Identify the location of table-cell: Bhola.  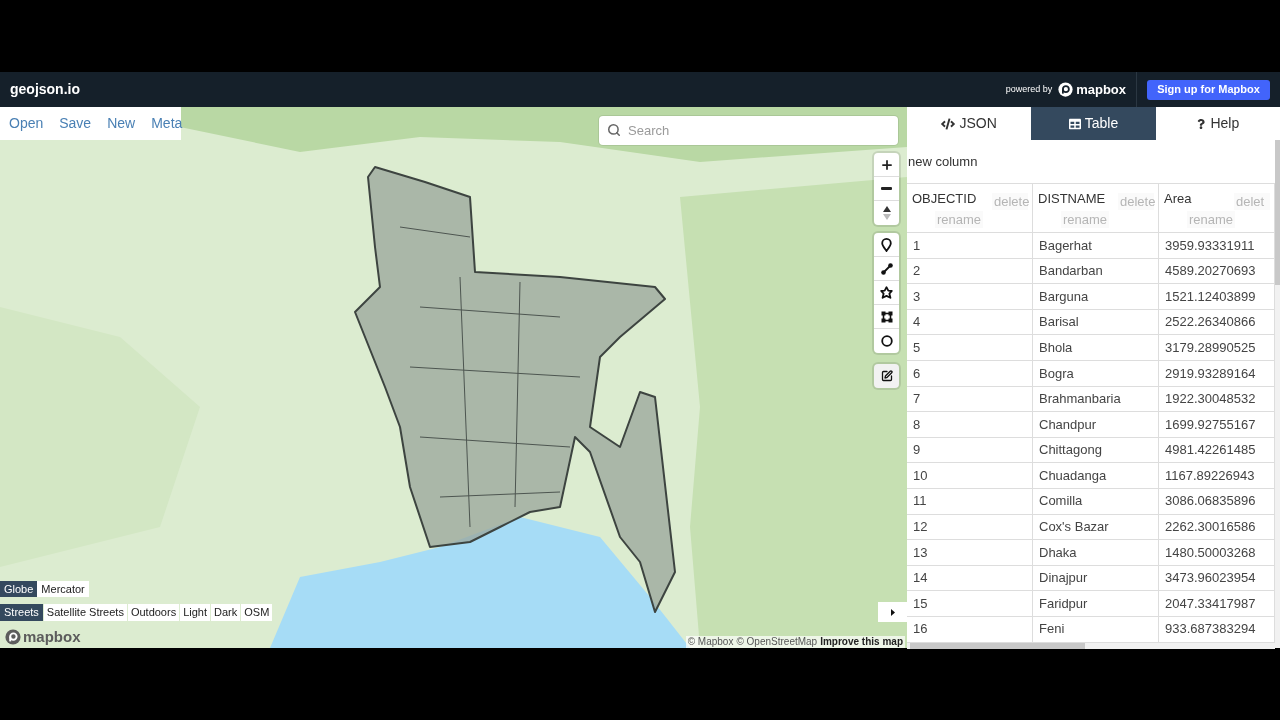
(1096, 347).